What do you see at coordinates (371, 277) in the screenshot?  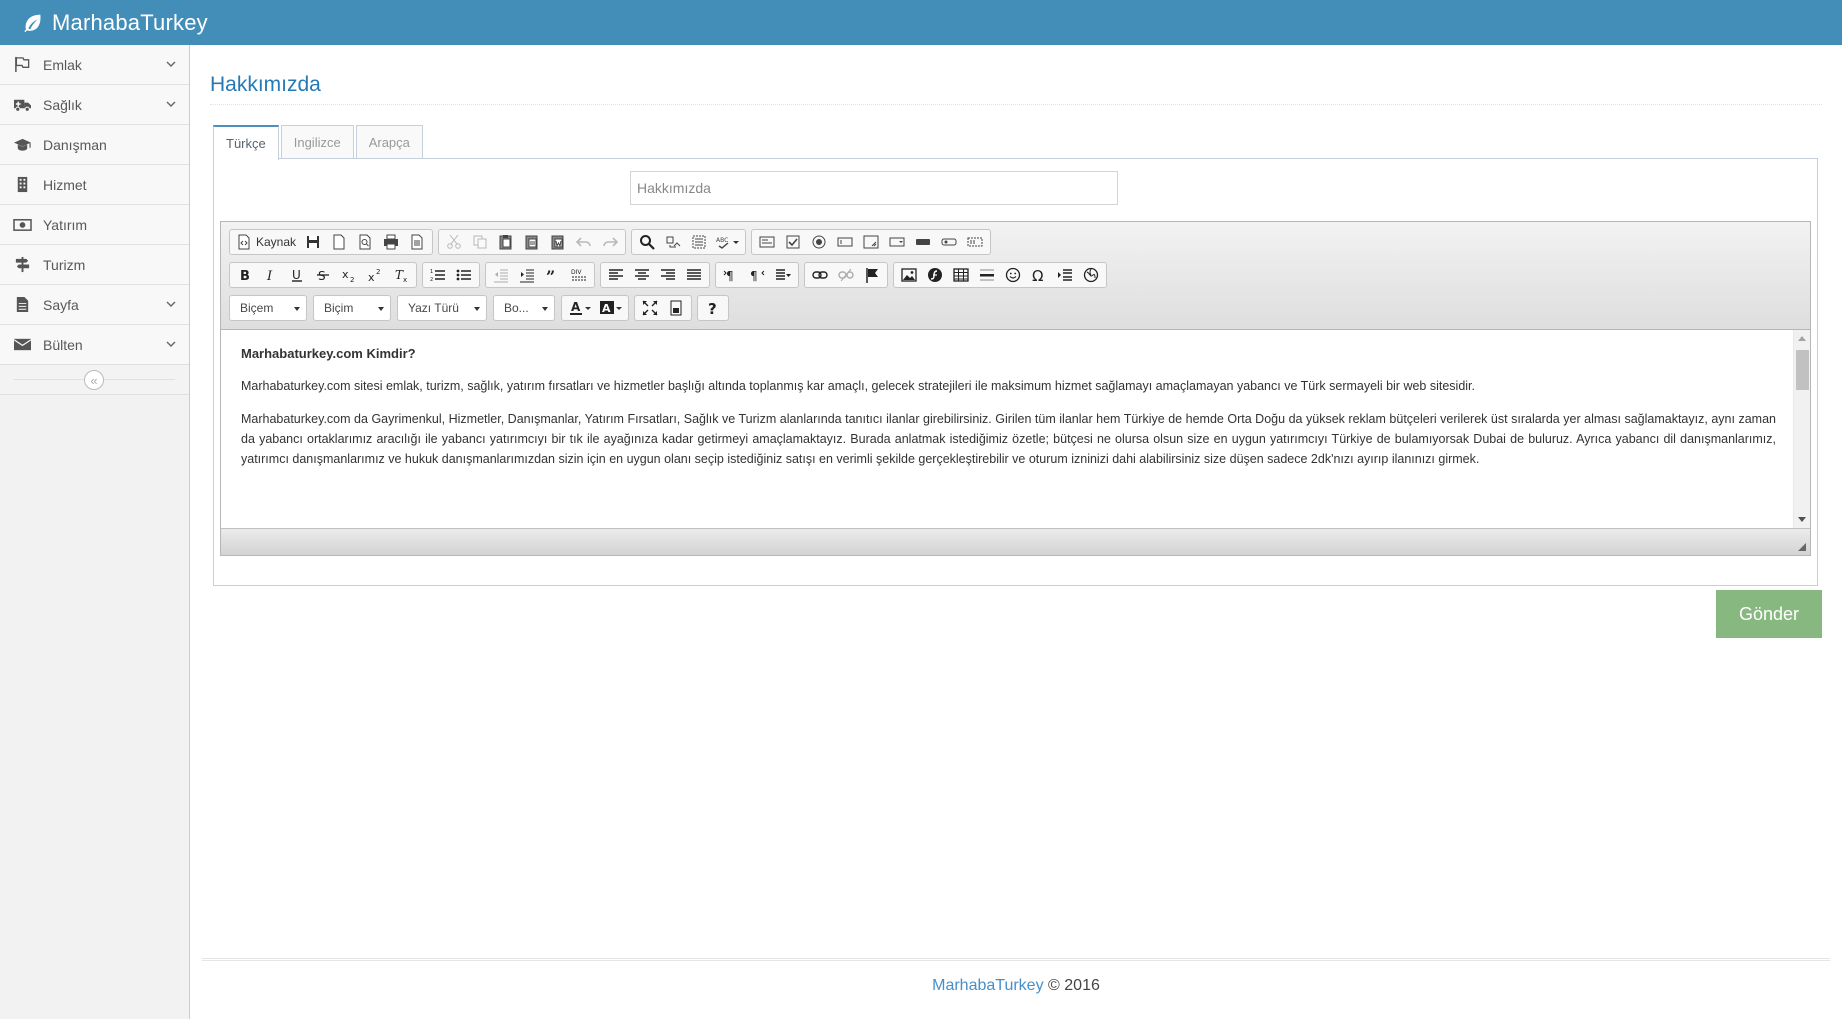 I see `svg-text: x` at bounding box center [371, 277].